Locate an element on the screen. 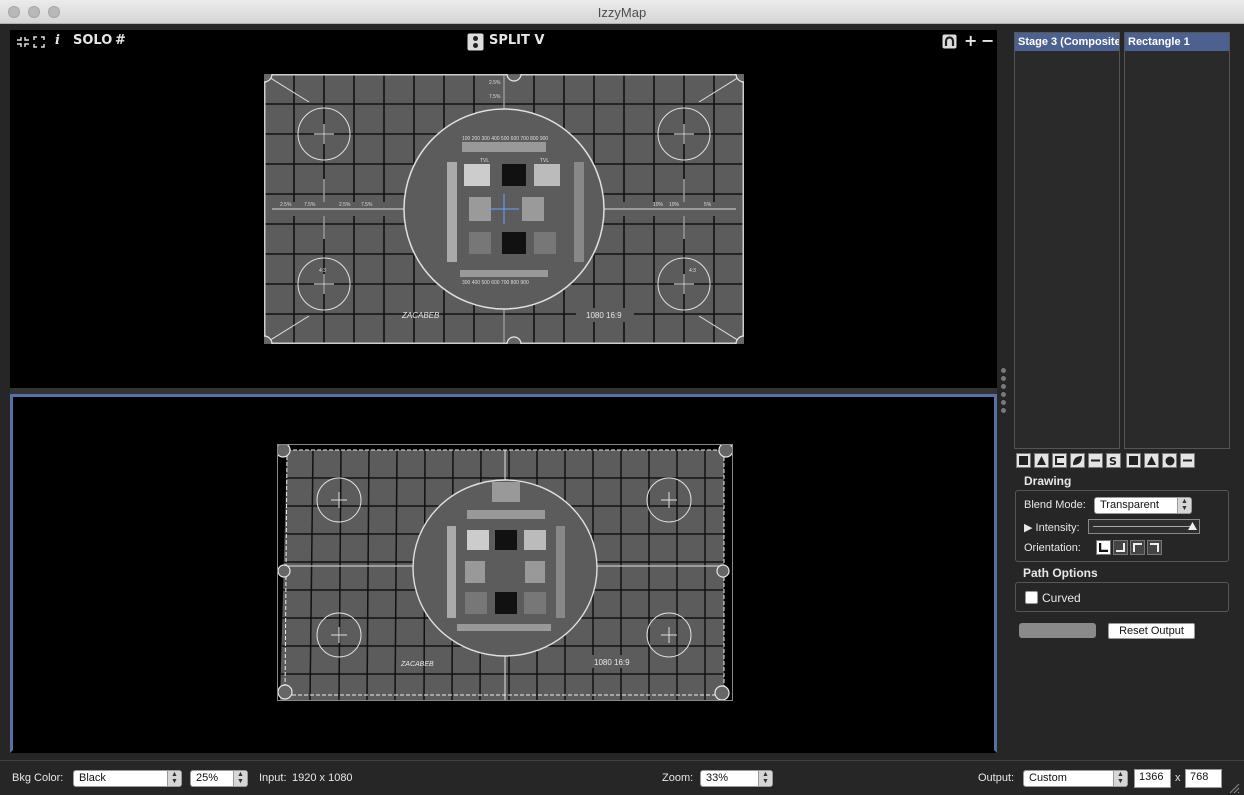 The width and height of the screenshot is (1244, 795). s-icon: S is located at coordinates (1113, 460).